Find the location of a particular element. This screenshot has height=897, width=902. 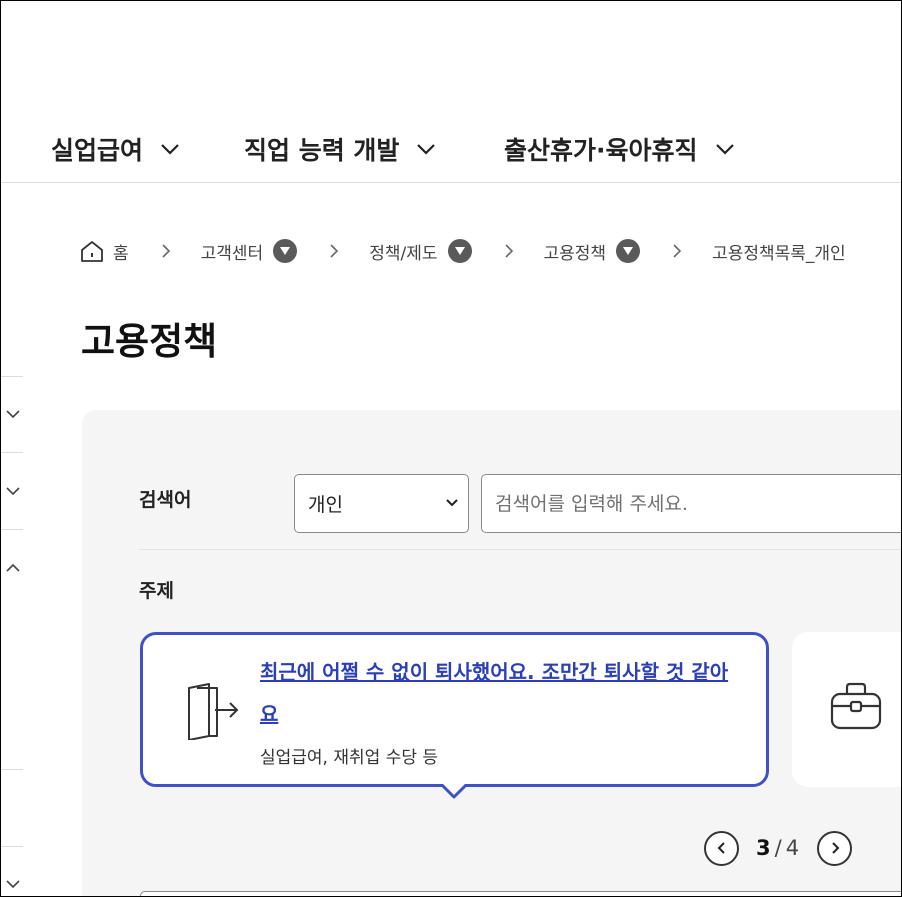

prev-page-button is located at coordinates (721, 848).